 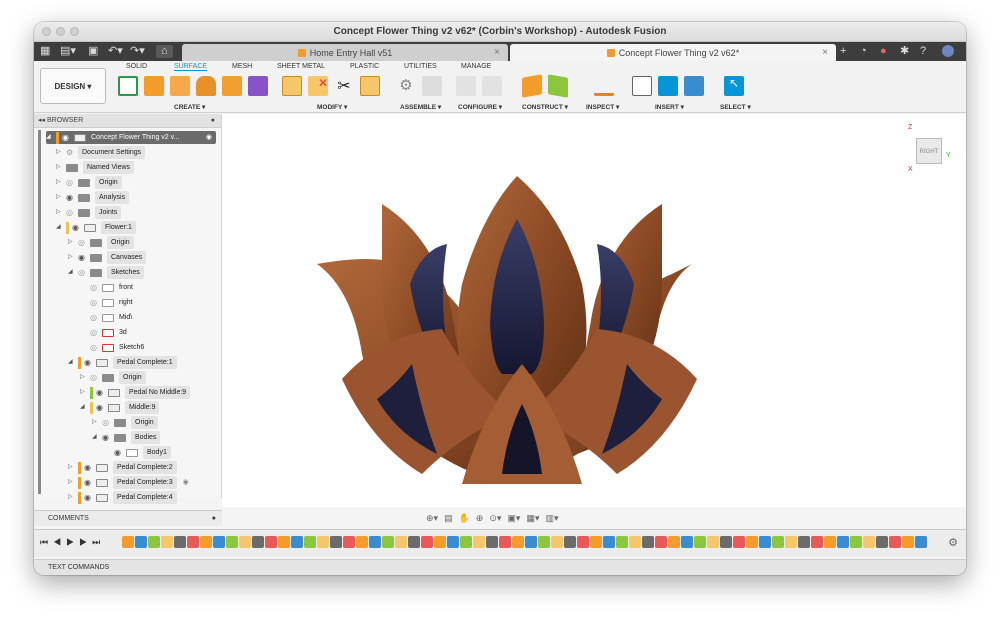 What do you see at coordinates (107, 257) in the screenshot?
I see `tree-node: ▷ ◉ Canvases` at bounding box center [107, 257].